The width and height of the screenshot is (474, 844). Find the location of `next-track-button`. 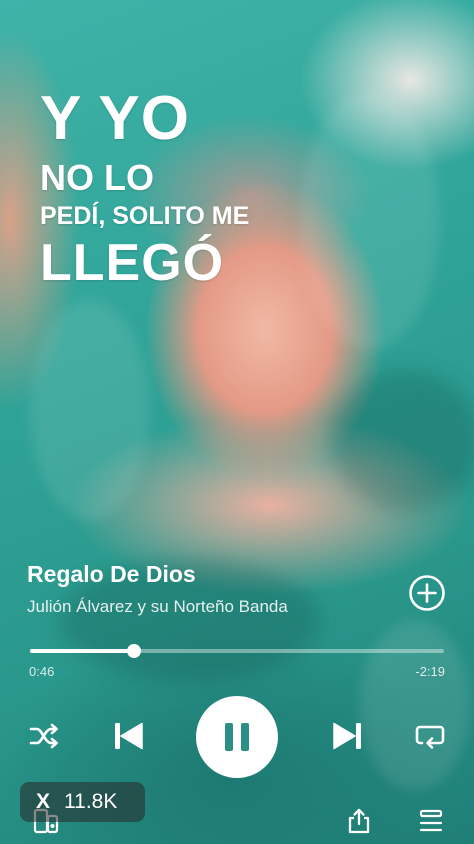

next-track-button is located at coordinates (348, 736).